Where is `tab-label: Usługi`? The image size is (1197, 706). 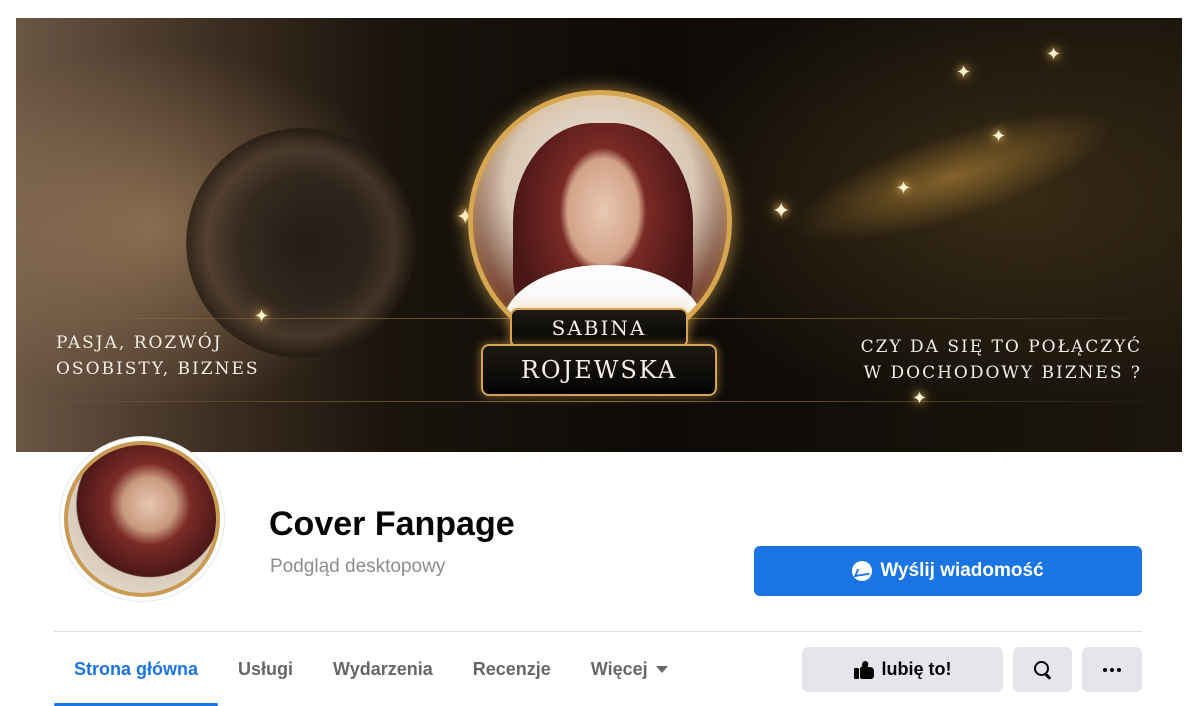 tab-label: Usługi is located at coordinates (266, 668).